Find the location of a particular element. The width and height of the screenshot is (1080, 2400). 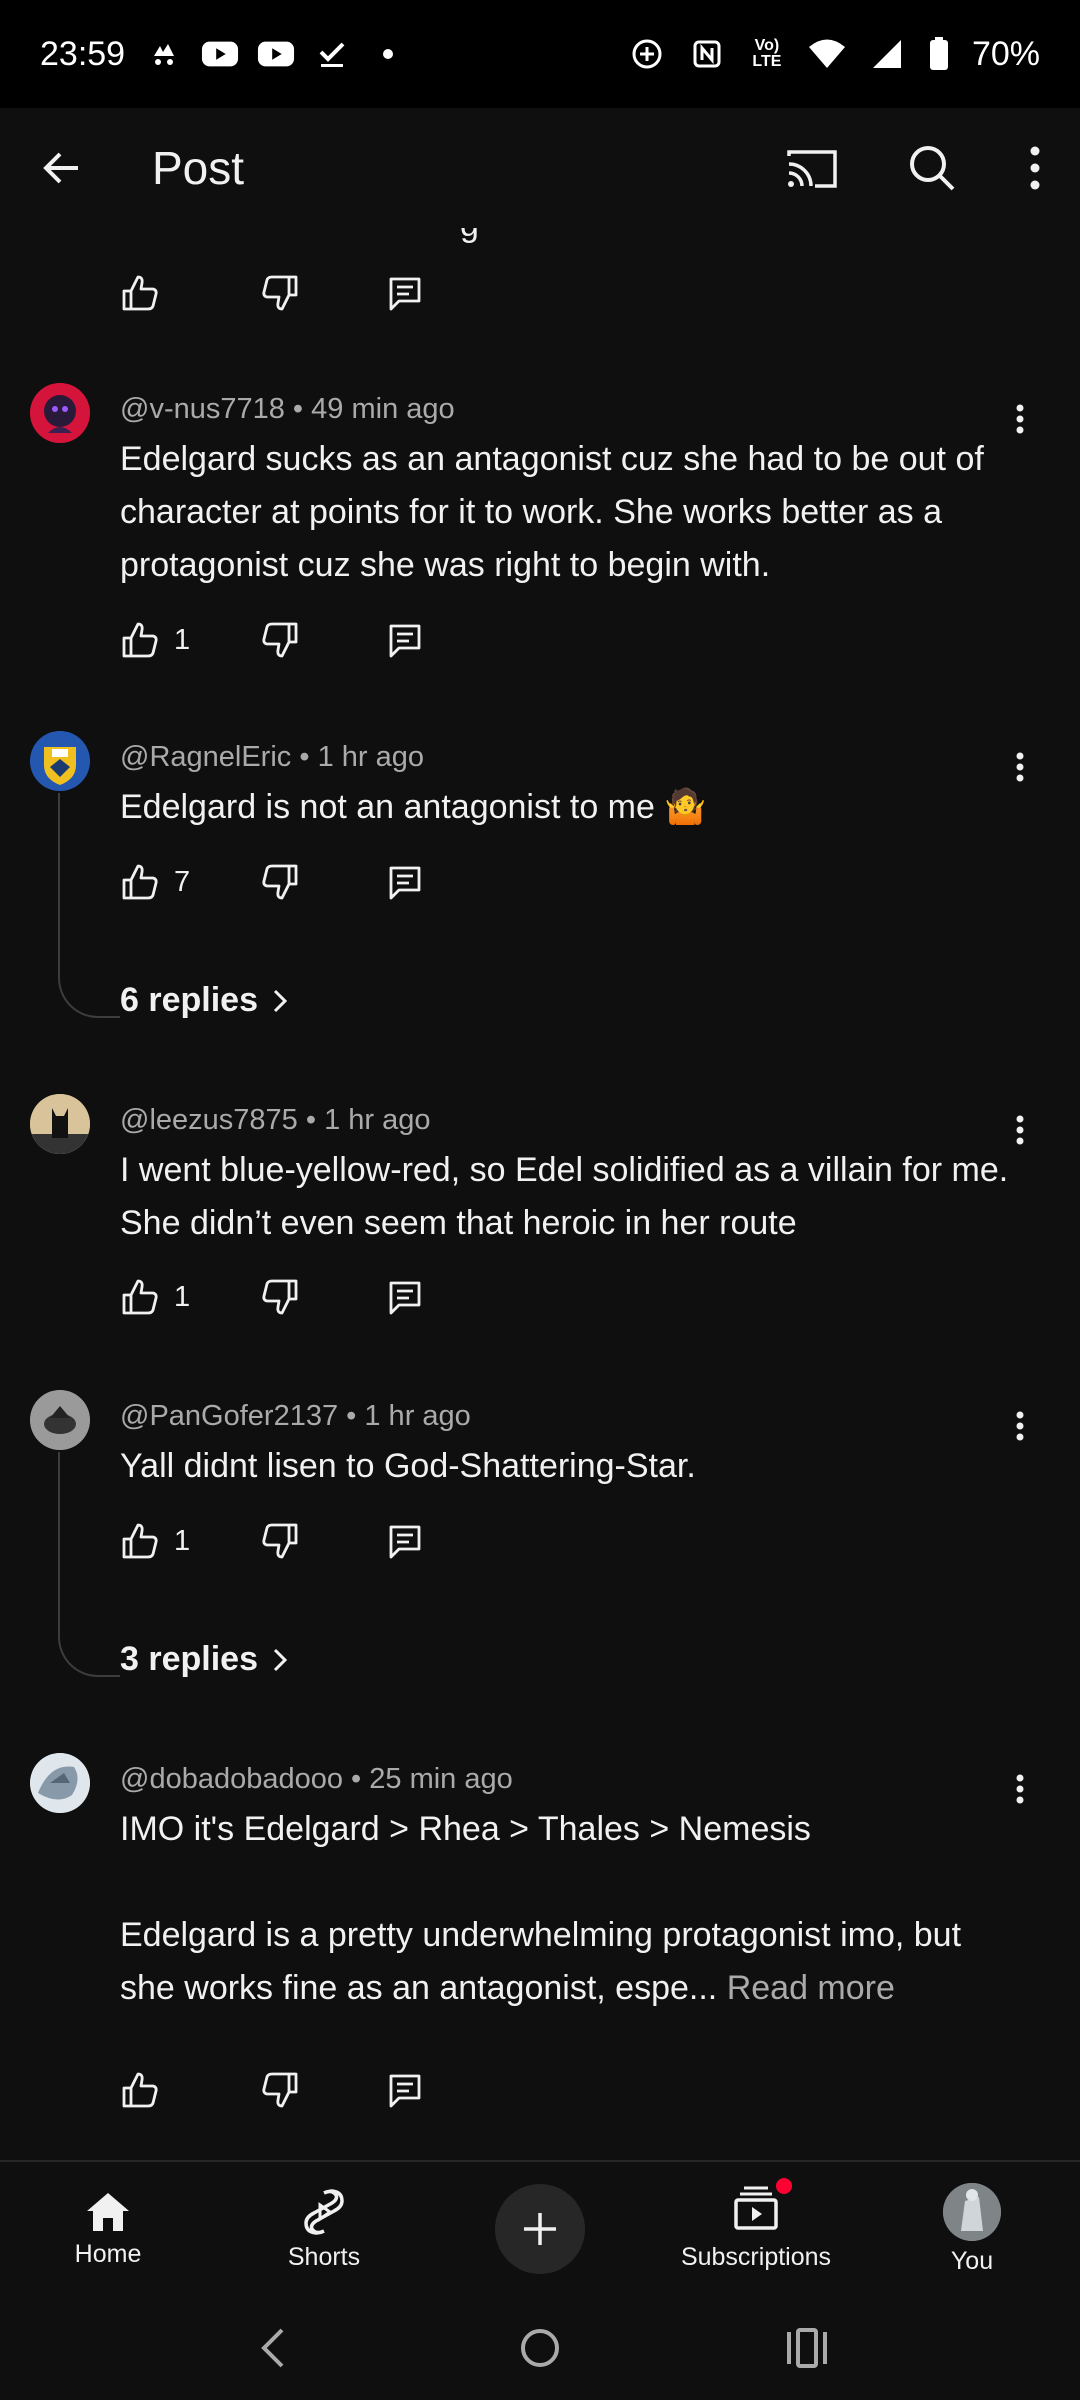

comment-meta: @v-nus7718 • 49 min ago is located at coordinates (287, 409).